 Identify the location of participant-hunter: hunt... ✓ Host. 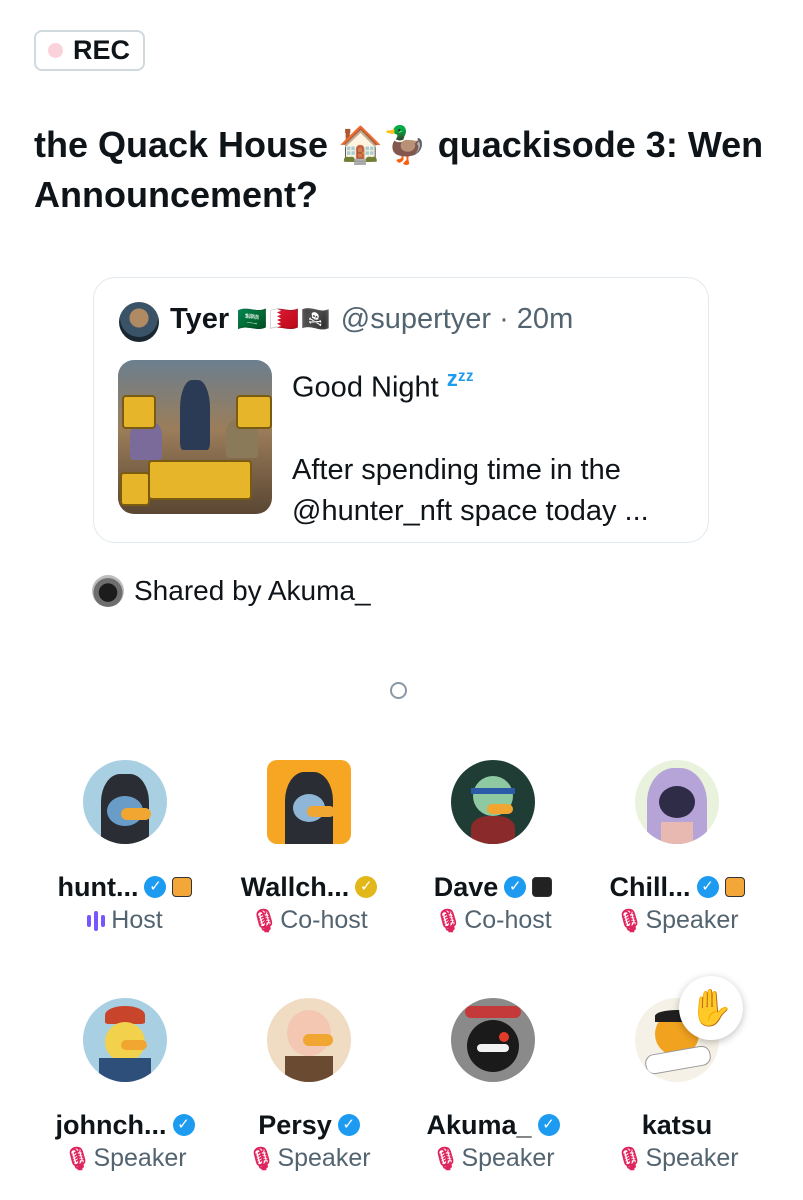
(125, 847).